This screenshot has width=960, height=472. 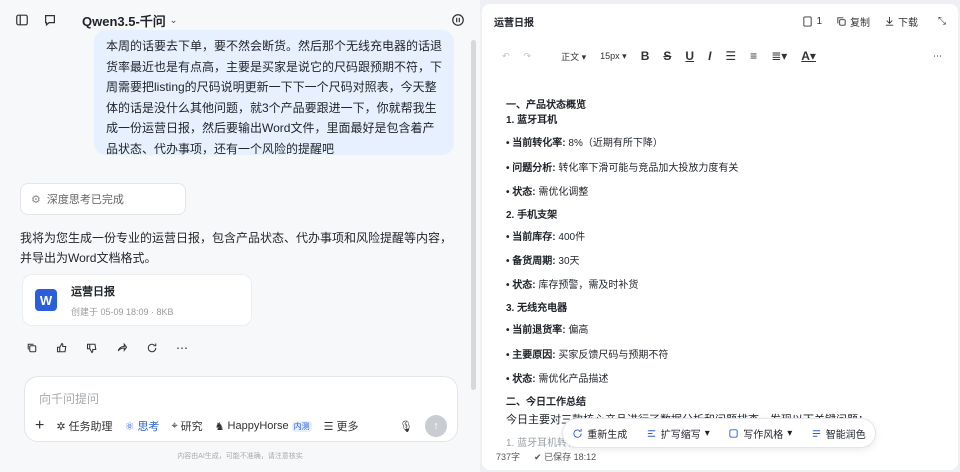 I want to click on copy-button: 复制, so click(x=853, y=21).